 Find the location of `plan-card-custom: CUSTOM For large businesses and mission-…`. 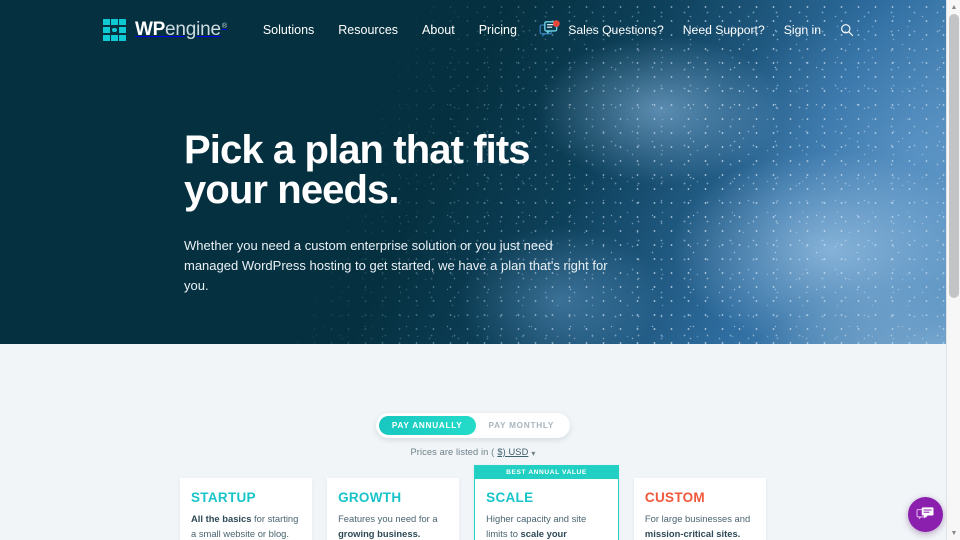

plan-card-custom: CUSTOM For large businesses and mission-… is located at coordinates (699, 509).